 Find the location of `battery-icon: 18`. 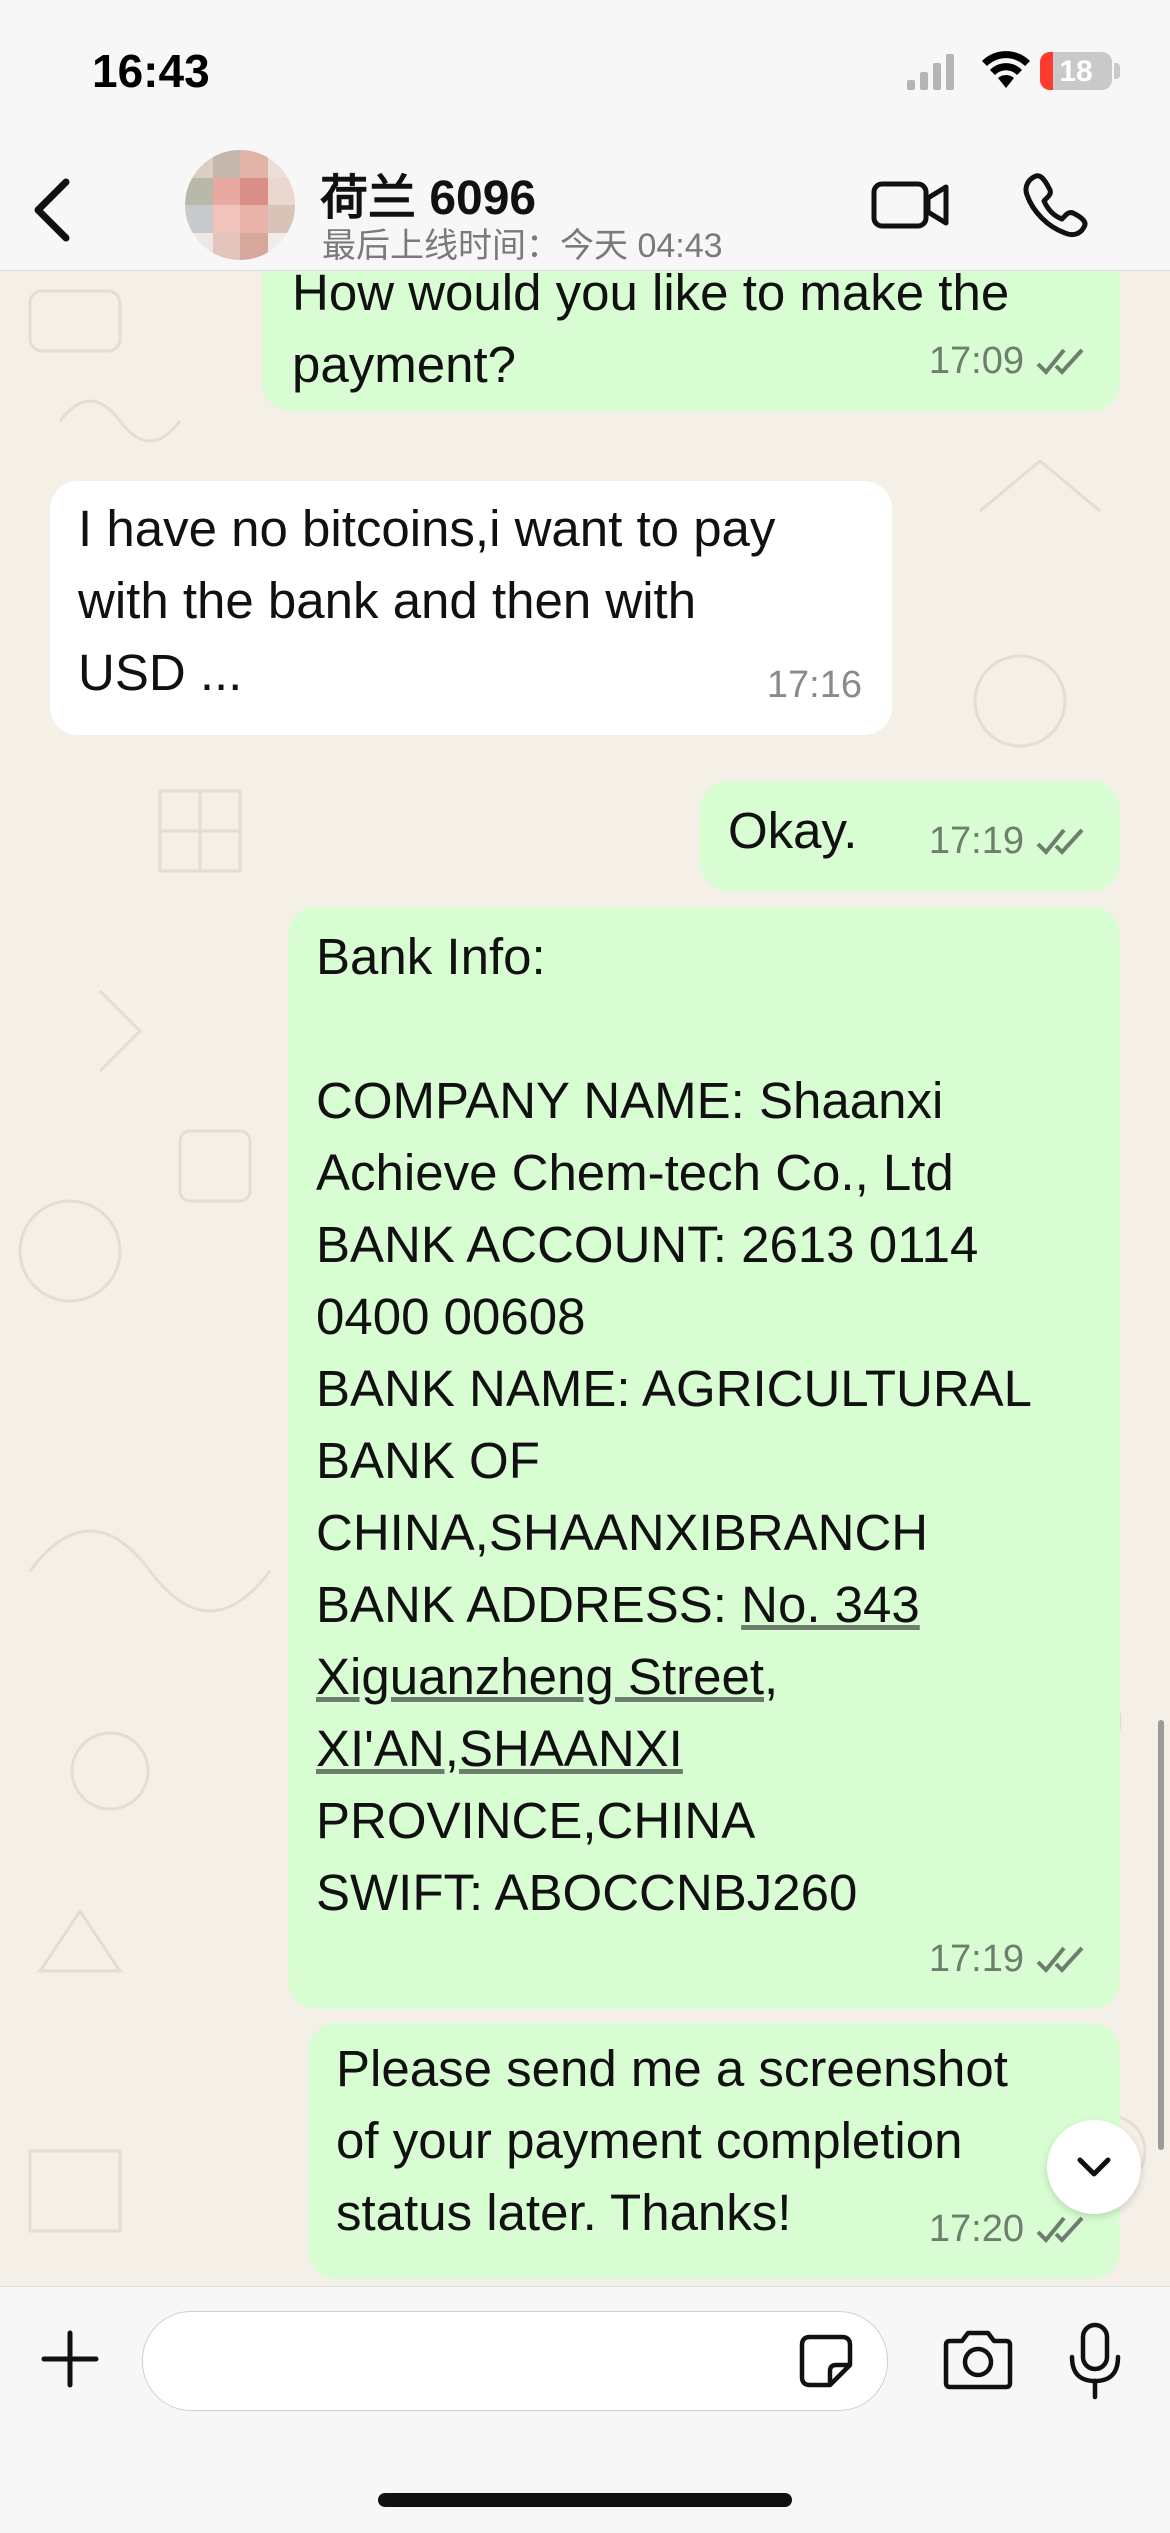

battery-icon: 18 is located at coordinates (1076, 71).